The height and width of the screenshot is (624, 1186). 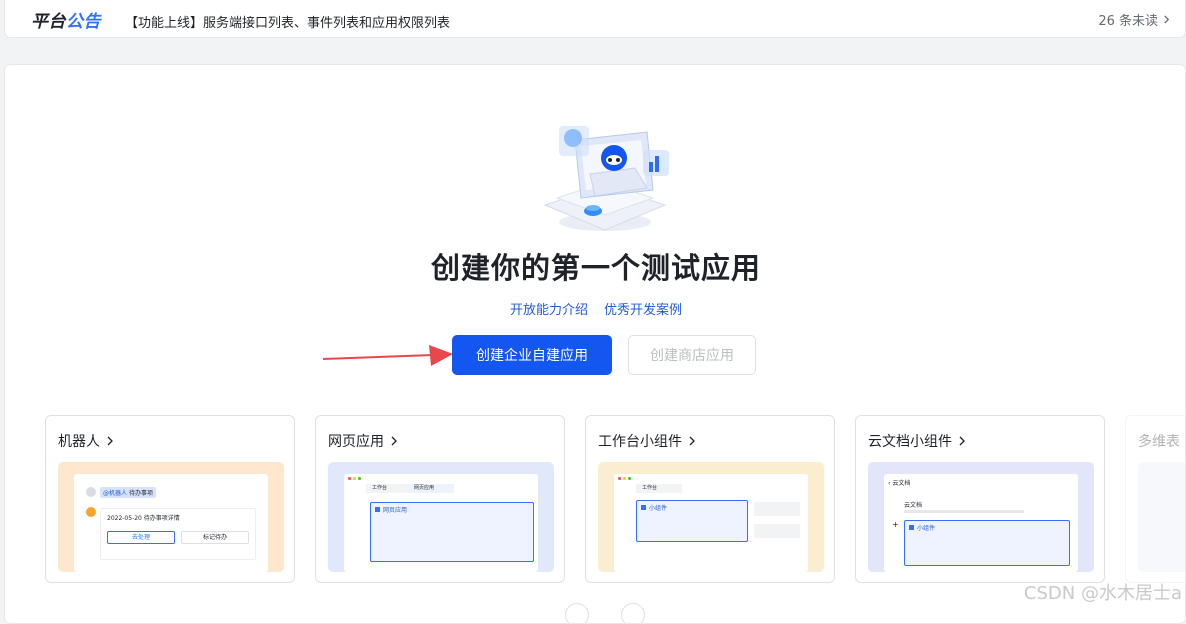 What do you see at coordinates (658, 508) in the screenshot?
I see `workbench-widget-box-label: 小组件` at bounding box center [658, 508].